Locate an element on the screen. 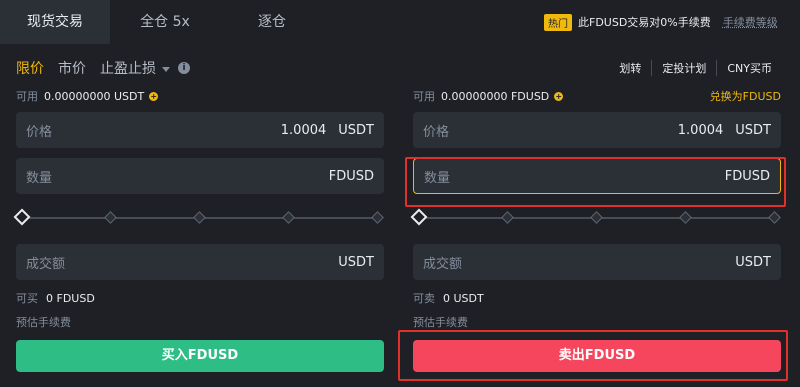  convert-link: 兑换为FDUSD is located at coordinates (745, 96).